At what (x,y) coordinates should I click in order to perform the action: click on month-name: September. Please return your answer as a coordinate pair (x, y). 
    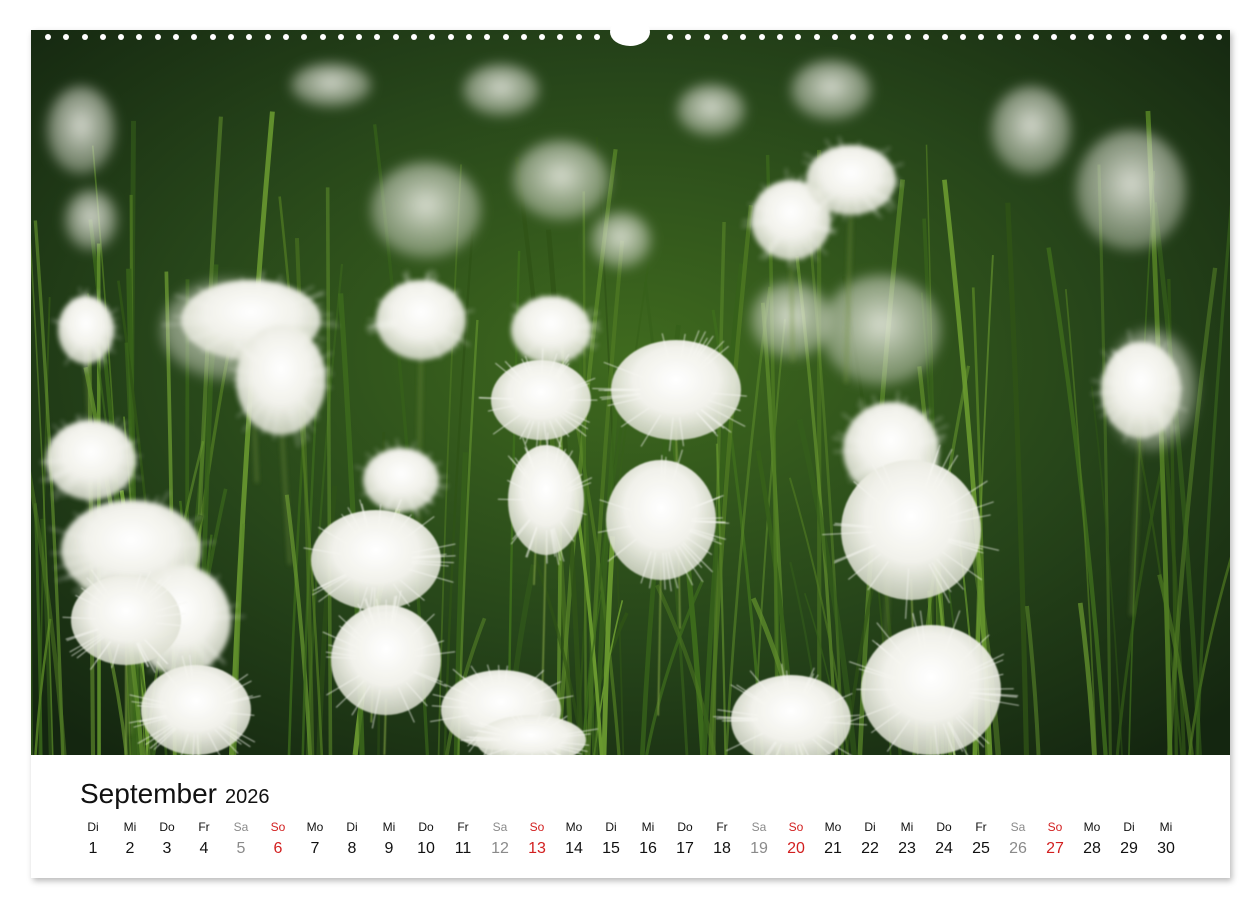
    Looking at the image, I should click on (148, 793).